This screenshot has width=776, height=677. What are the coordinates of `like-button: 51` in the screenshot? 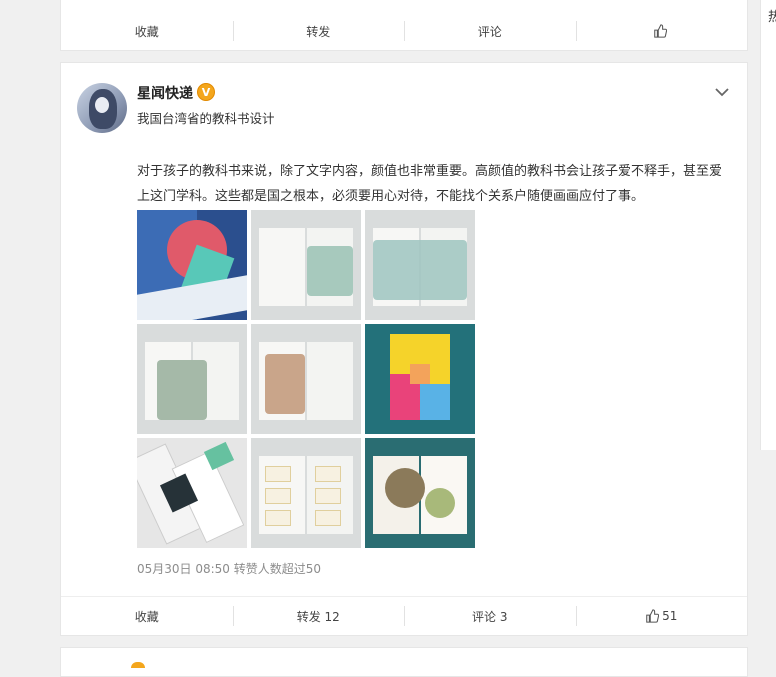 It's located at (661, 616).